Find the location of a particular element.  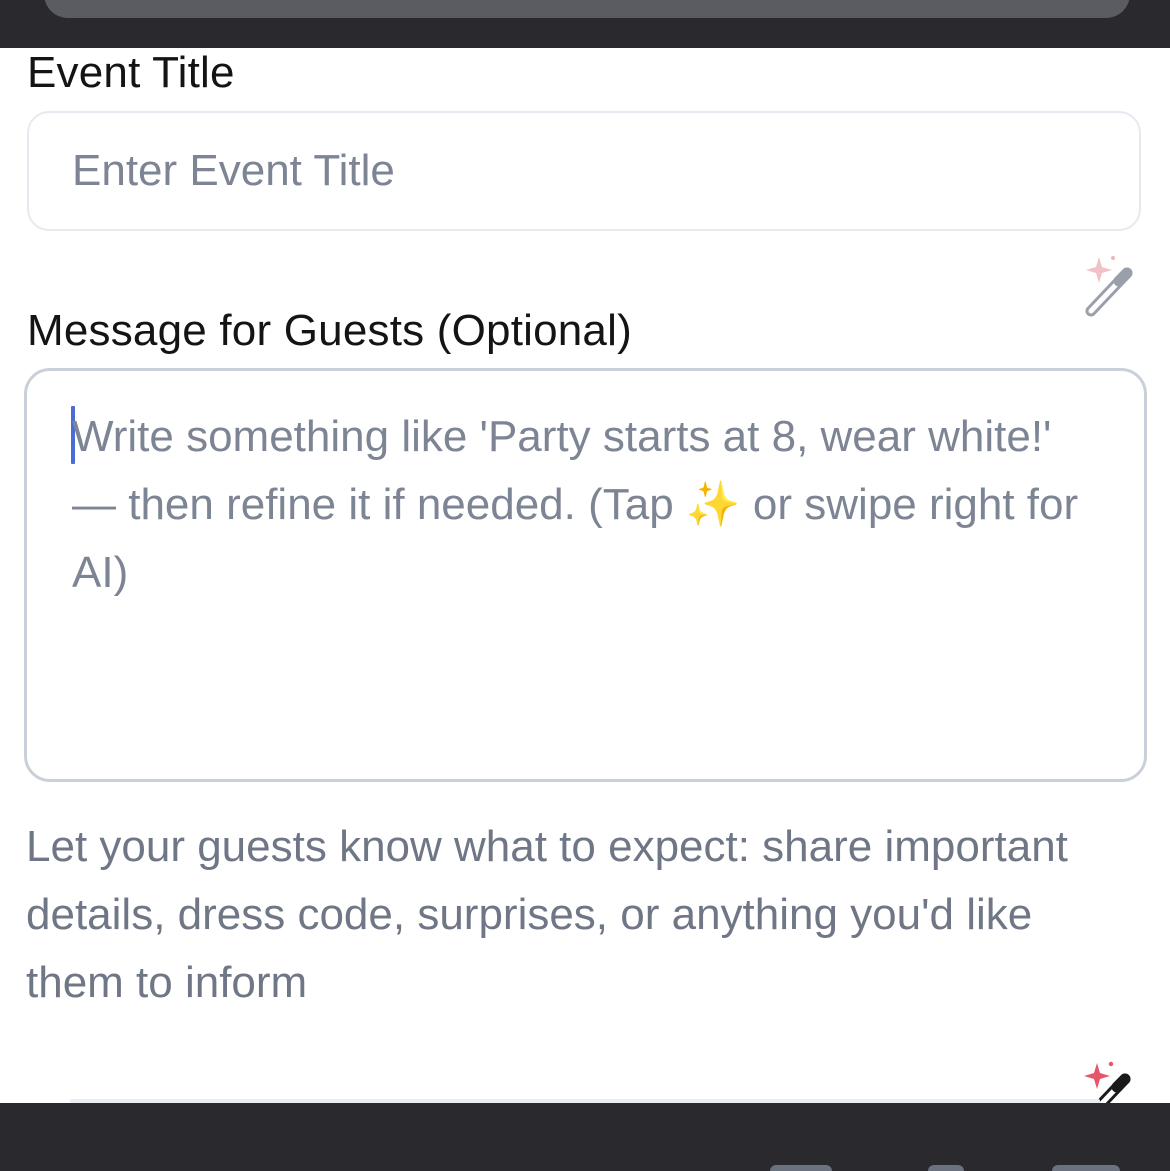

magic-wand-icon is located at coordinates (1109, 287).